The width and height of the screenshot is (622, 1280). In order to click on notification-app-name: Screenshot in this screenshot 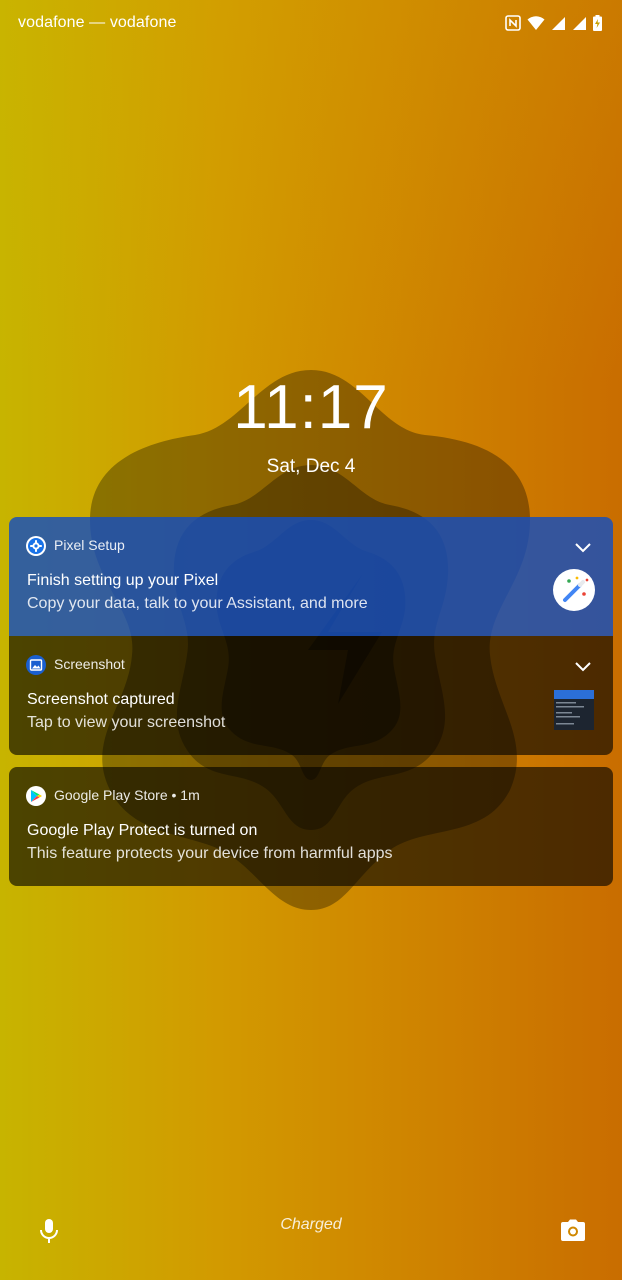, I will do `click(89, 664)`.